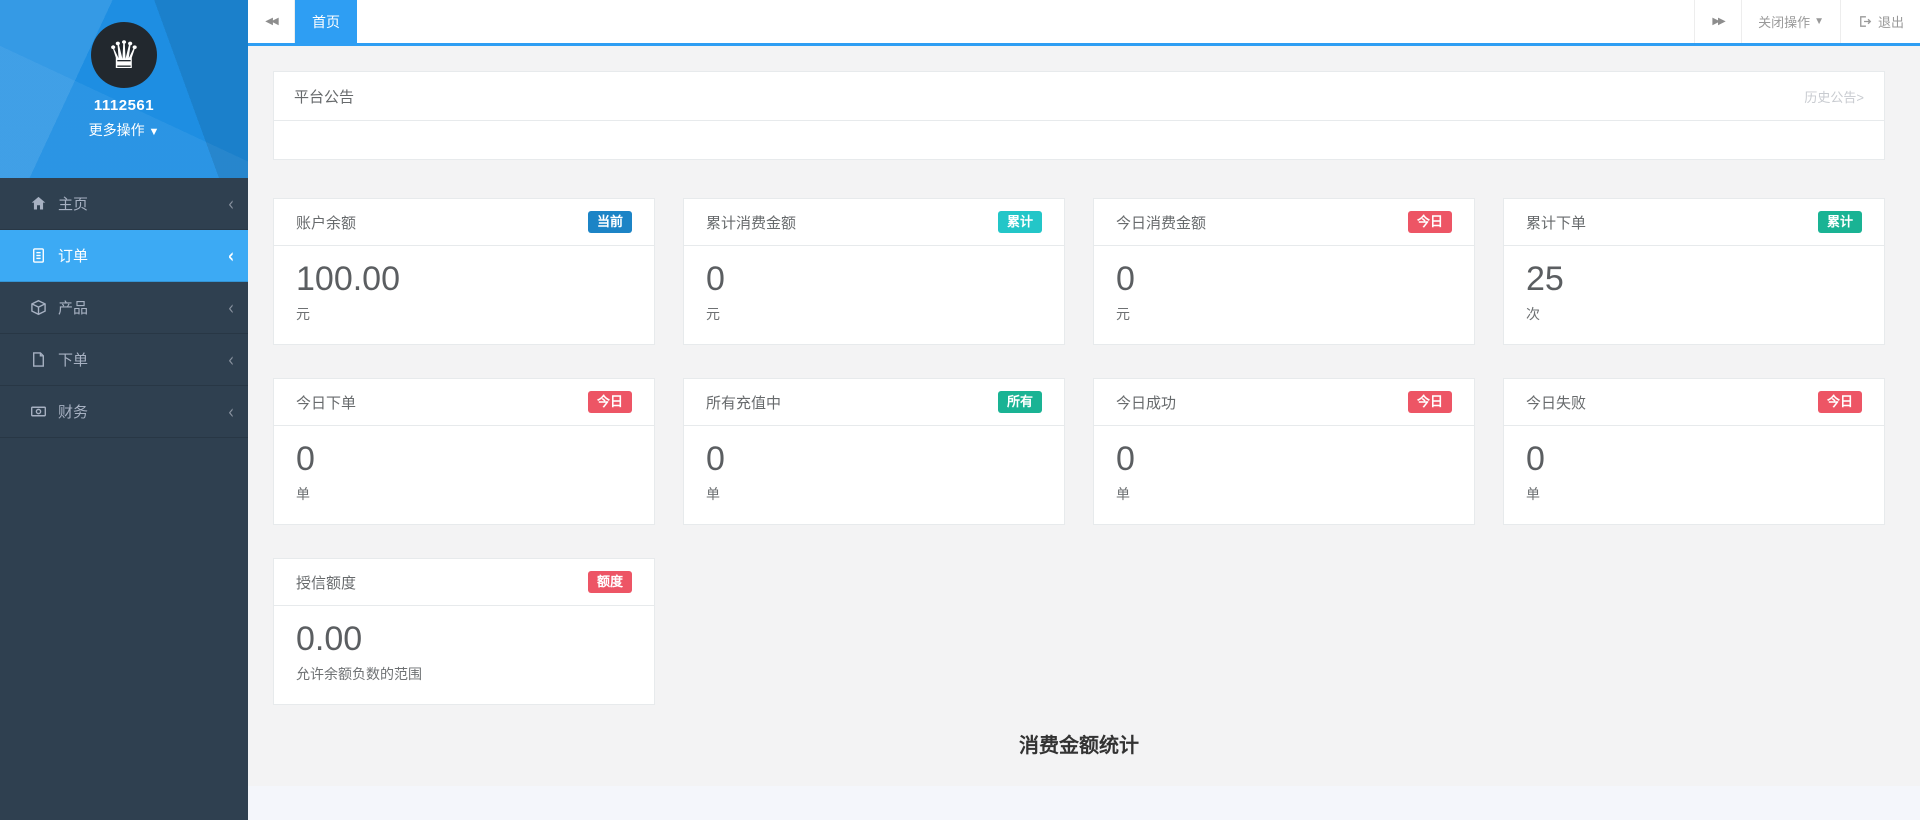  Describe the element at coordinates (326, 403) in the screenshot. I see `card-title: 今日下单` at that location.